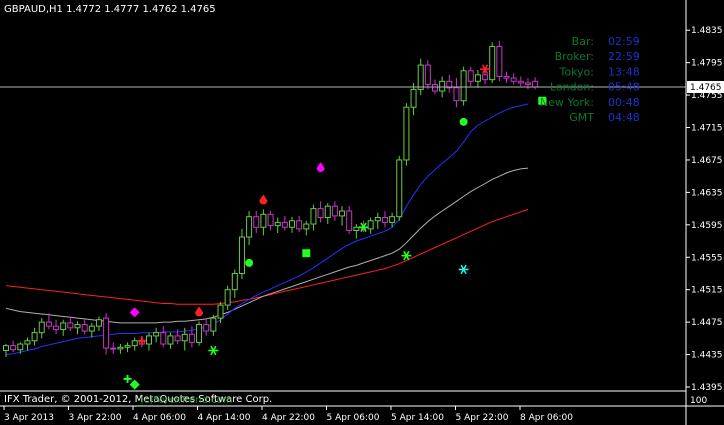 The height and width of the screenshot is (425, 724). What do you see at coordinates (482, 418) in the screenshot?
I see `time-tick-label: 5 Apr 22:00` at bounding box center [482, 418].